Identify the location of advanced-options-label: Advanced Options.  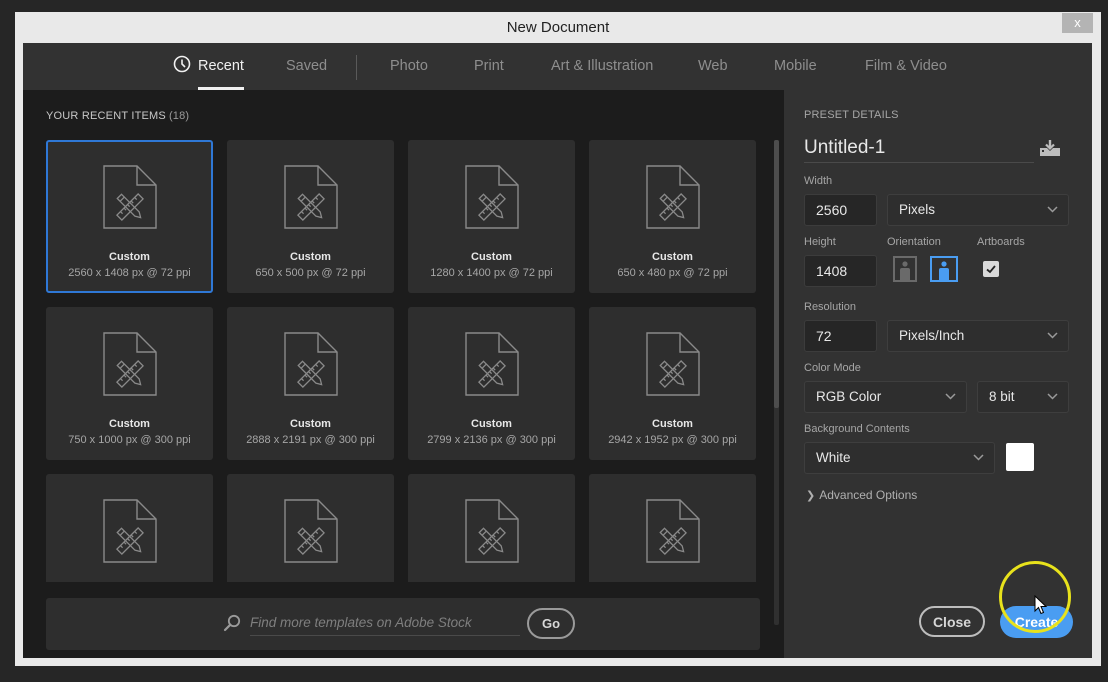
(868, 495).